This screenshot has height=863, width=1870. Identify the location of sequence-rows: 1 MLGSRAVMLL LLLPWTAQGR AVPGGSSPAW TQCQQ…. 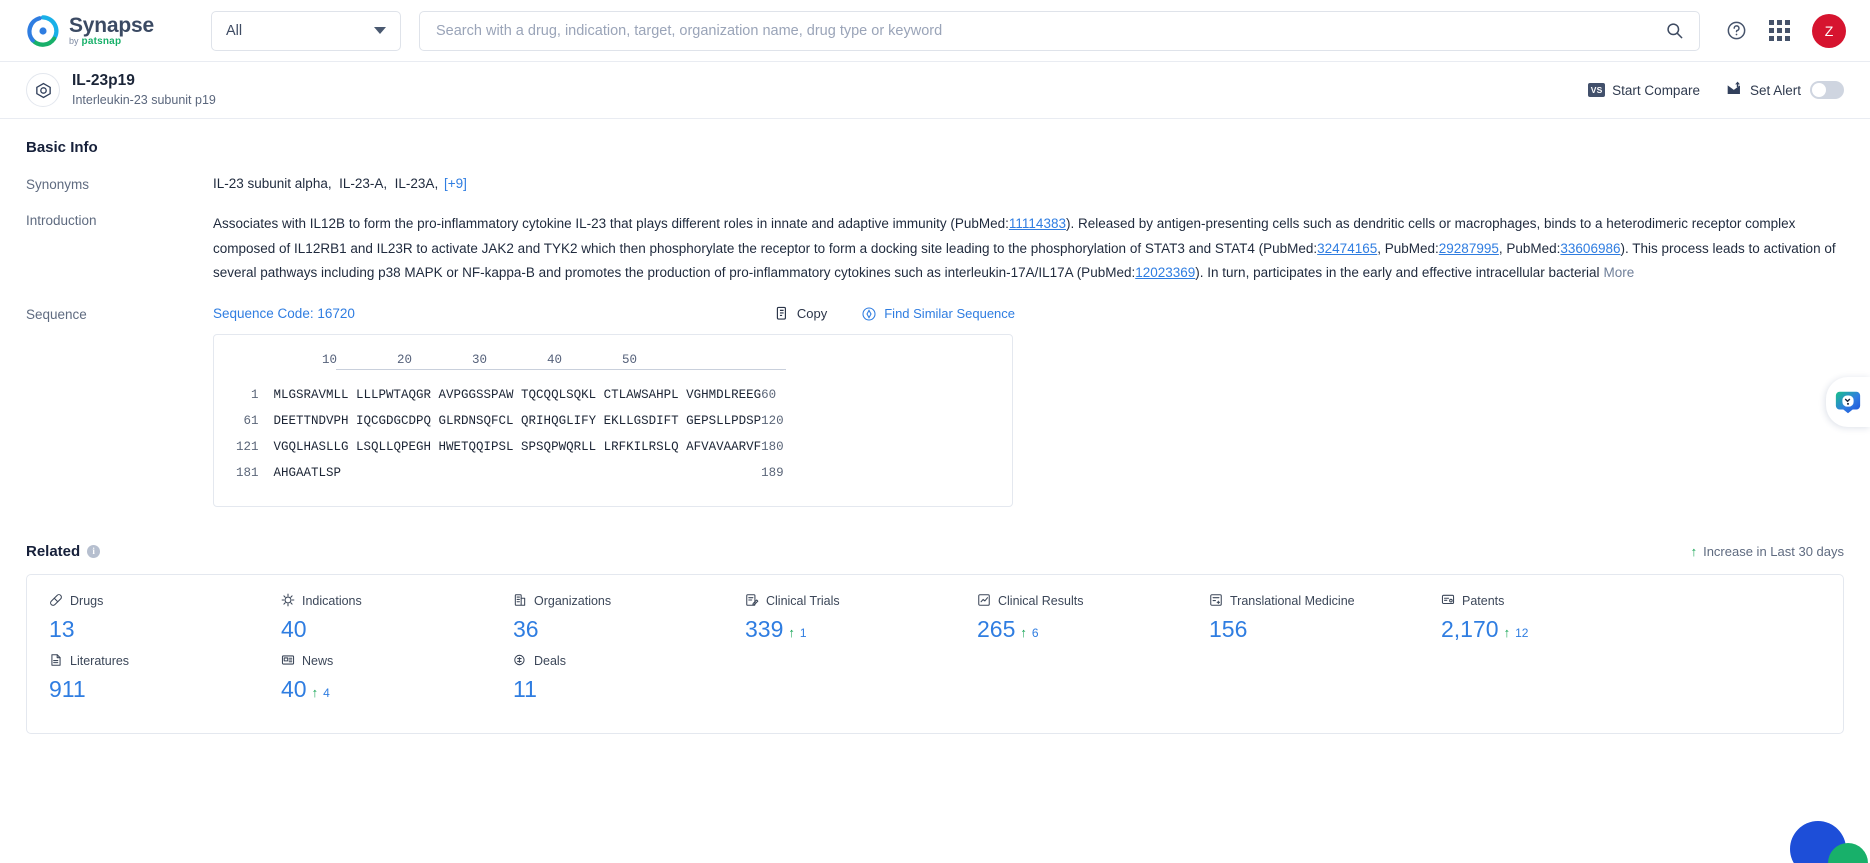
(613, 434).